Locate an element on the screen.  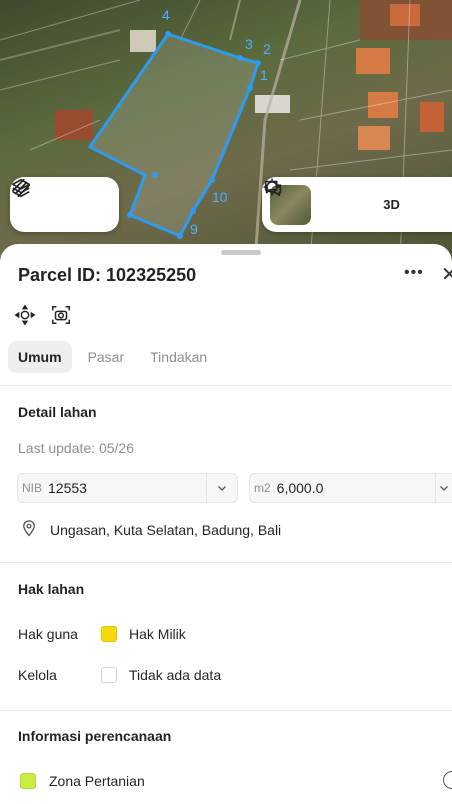
tab-bar: Umum Pasar Tindakan is located at coordinates (112, 357).